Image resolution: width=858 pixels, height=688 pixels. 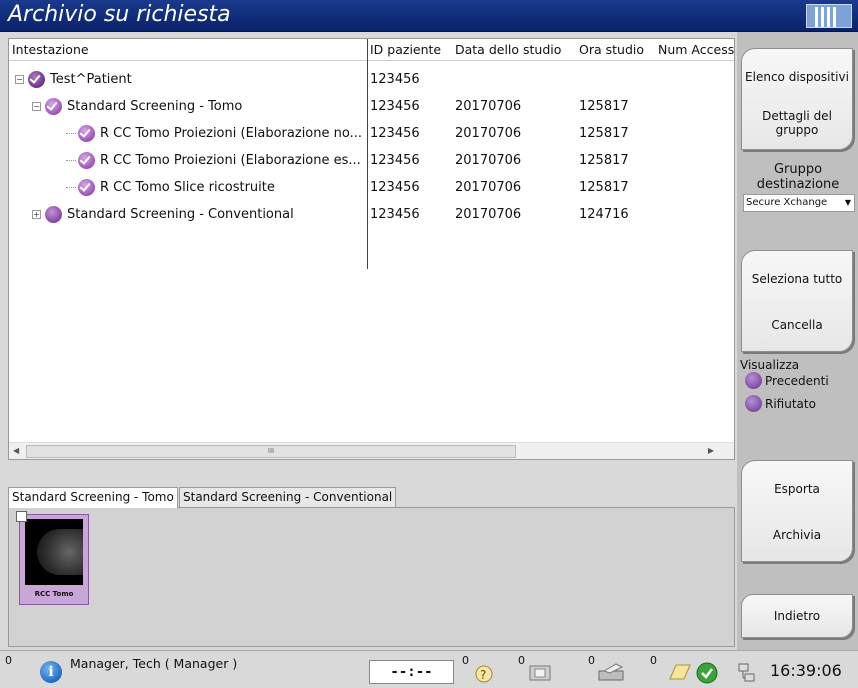 I want to click on alert-count: 0, so click(x=8, y=660).